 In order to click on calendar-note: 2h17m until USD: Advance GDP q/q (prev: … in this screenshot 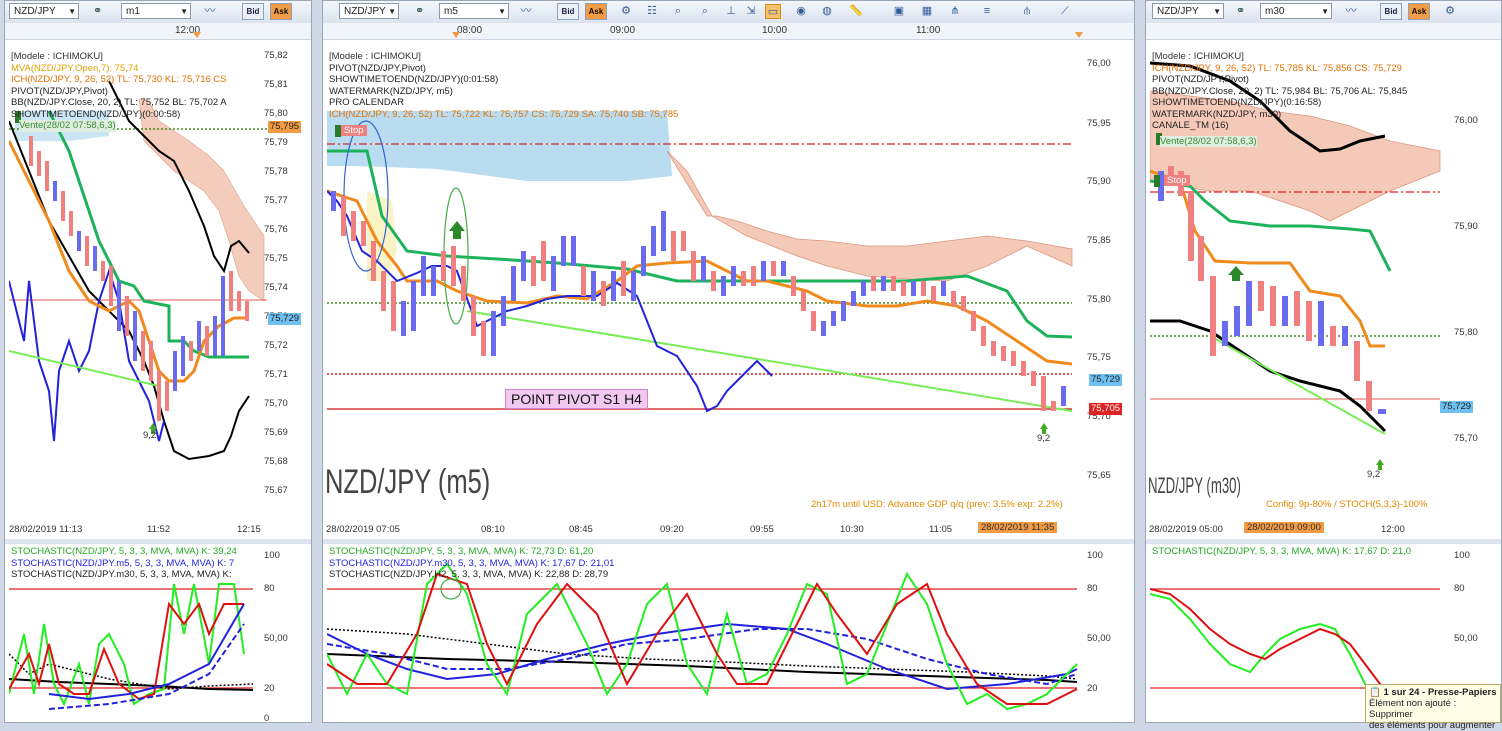, I will do `click(937, 504)`.